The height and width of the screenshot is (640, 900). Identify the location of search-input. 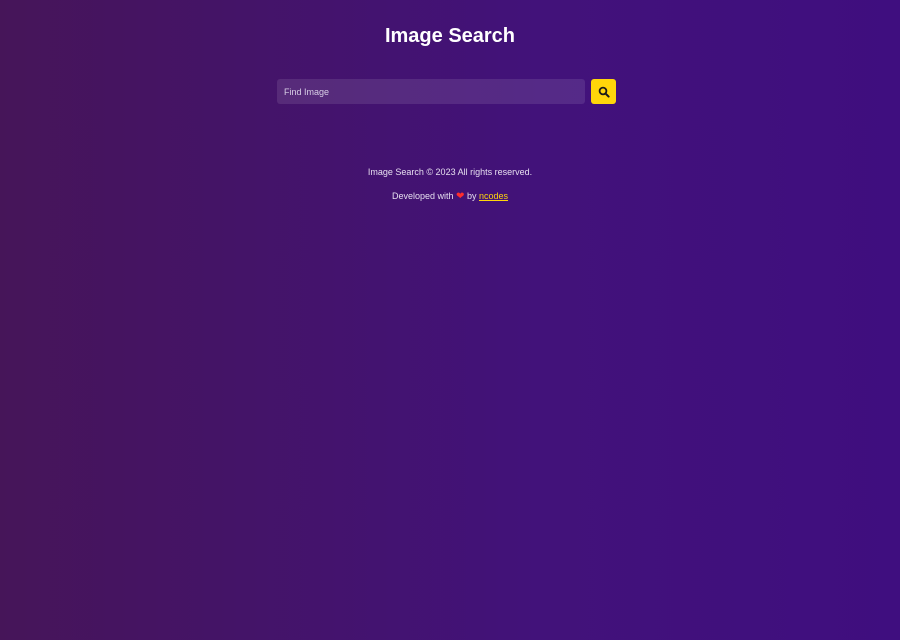
(431, 91).